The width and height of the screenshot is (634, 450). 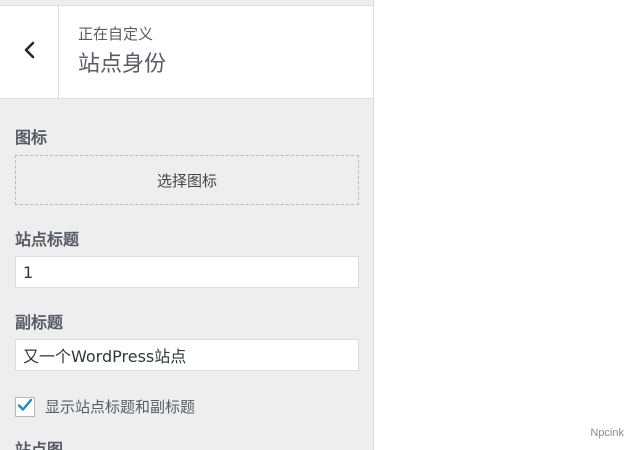 I want to click on tagline-input, so click(x=187, y=355).